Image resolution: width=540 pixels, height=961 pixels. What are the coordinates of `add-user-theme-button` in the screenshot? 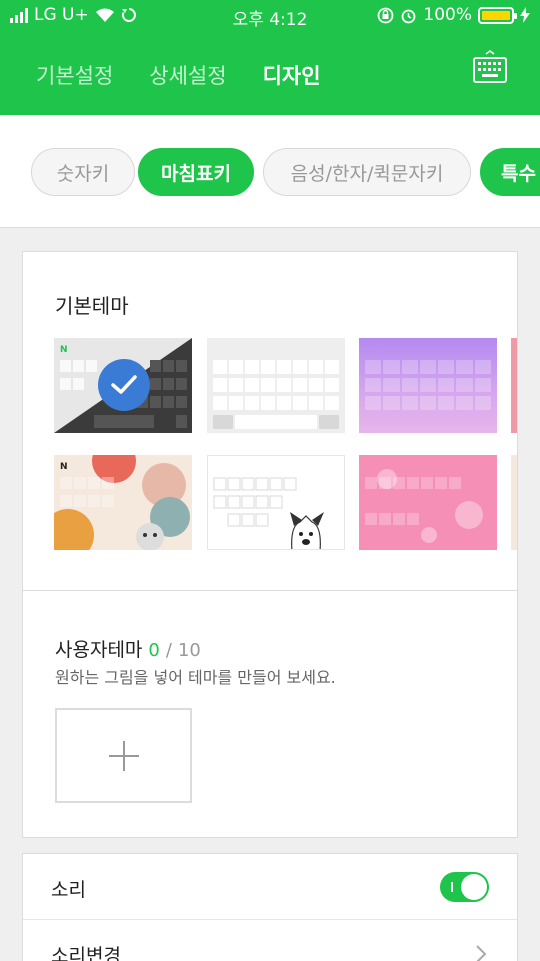 It's located at (123, 755).